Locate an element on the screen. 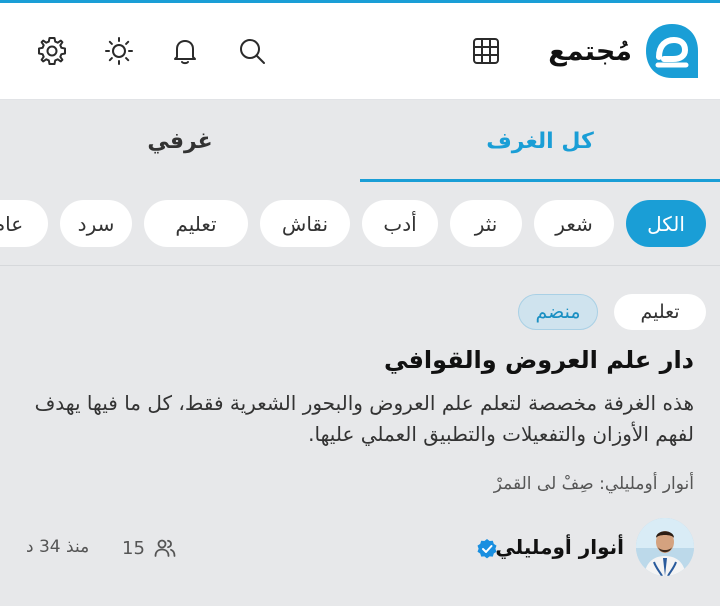 This screenshot has width=720, height=606. author-name: أنوار أومليلي is located at coordinates (559, 547).